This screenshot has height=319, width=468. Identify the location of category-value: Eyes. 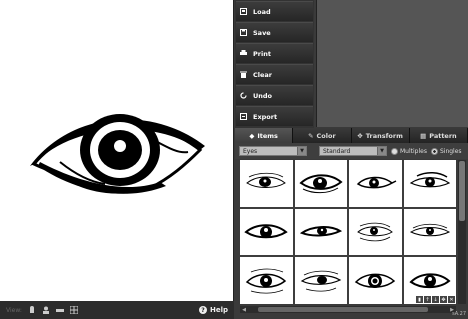
(250, 151).